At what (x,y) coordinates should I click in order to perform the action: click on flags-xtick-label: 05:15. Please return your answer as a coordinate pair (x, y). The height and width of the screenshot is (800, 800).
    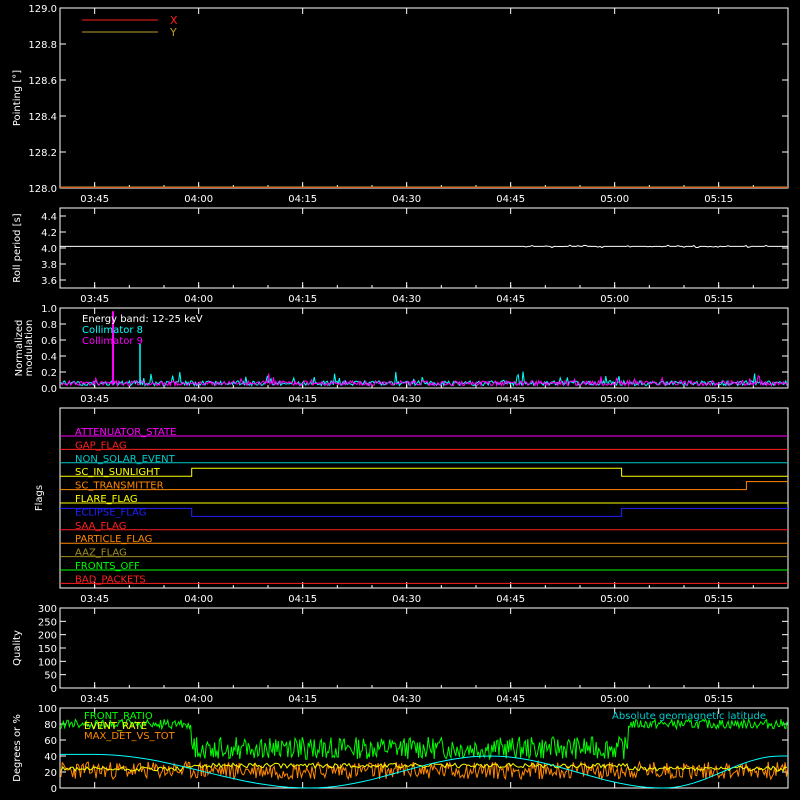
    Looking at the image, I should click on (718, 599).